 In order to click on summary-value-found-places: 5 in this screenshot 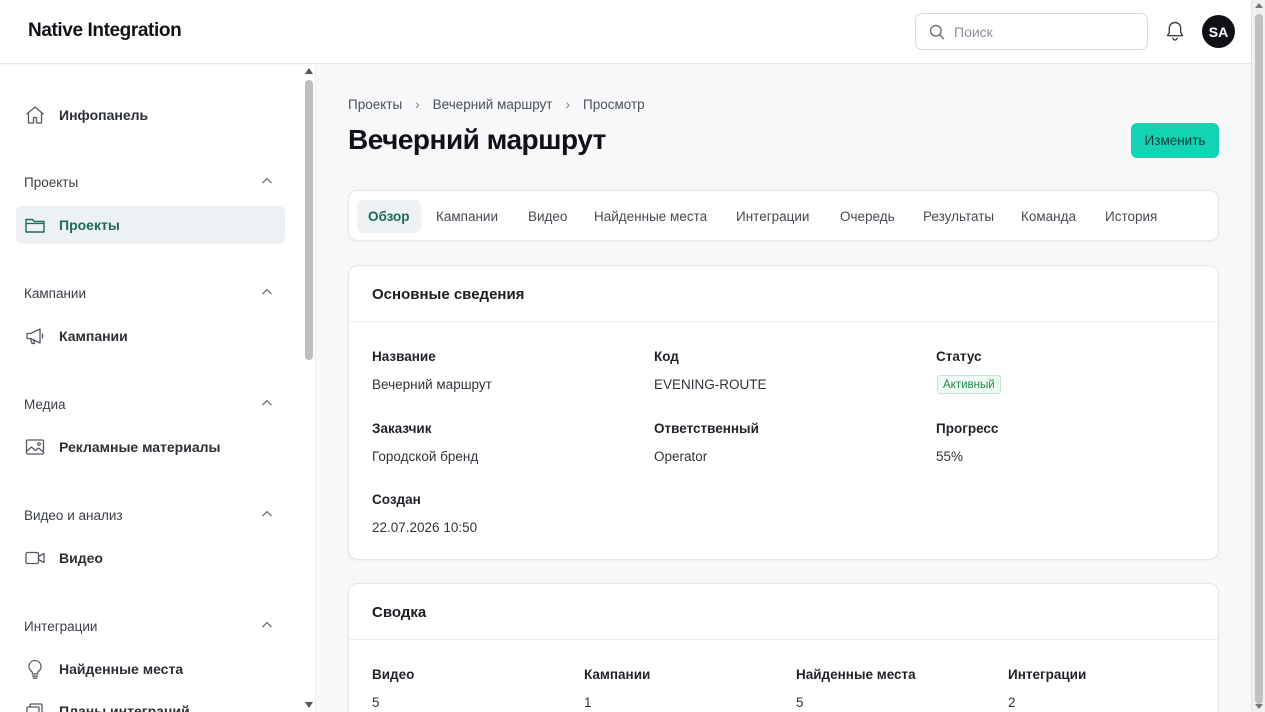, I will do `click(800, 702)`.